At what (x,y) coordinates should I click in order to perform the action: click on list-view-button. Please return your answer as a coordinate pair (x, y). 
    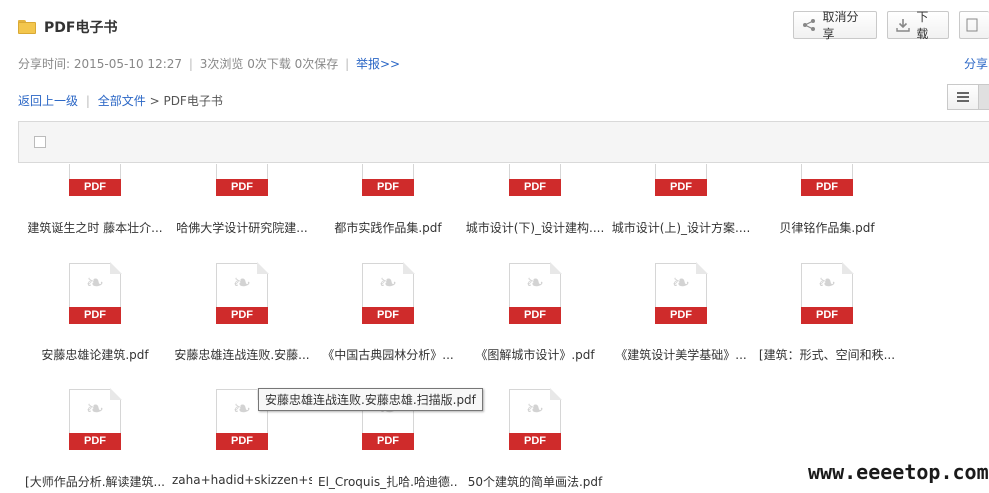
    Looking at the image, I should click on (963, 97).